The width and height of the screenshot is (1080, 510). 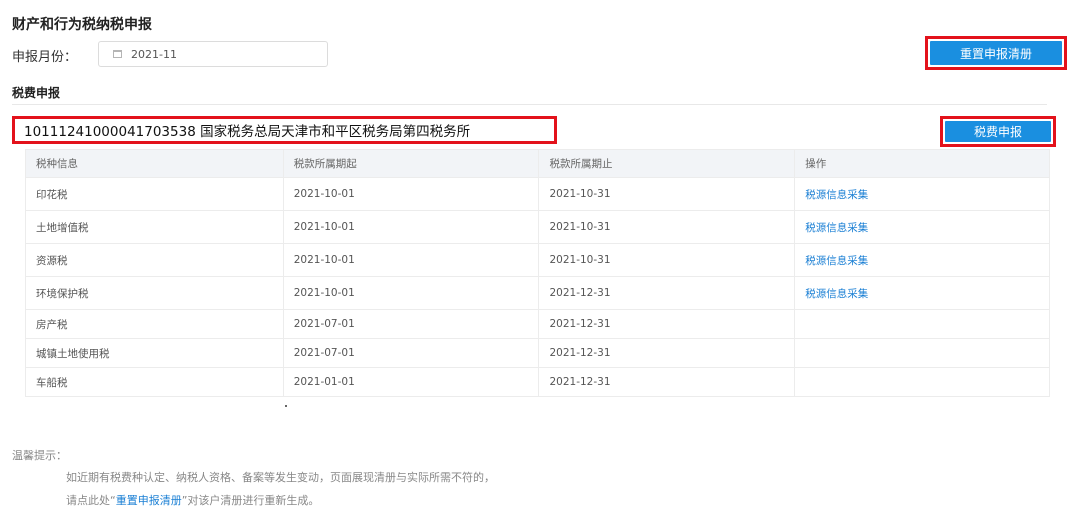 I want to click on section-title: 税费申报, so click(x=36, y=93).